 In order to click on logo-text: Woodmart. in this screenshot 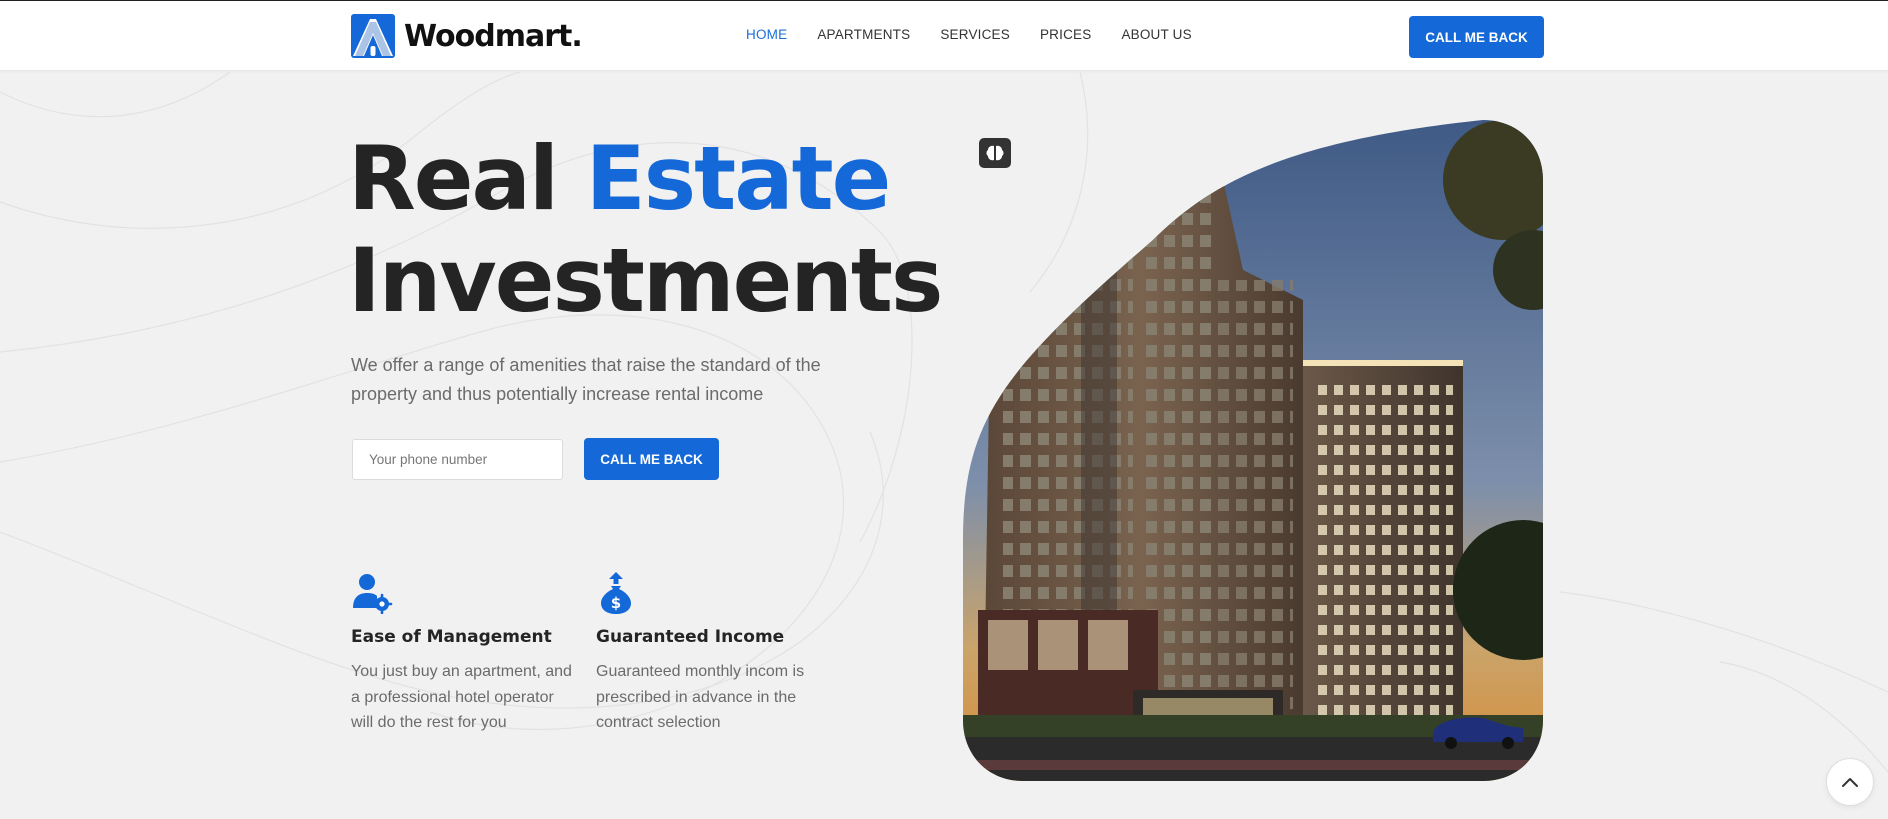, I will do `click(493, 36)`.